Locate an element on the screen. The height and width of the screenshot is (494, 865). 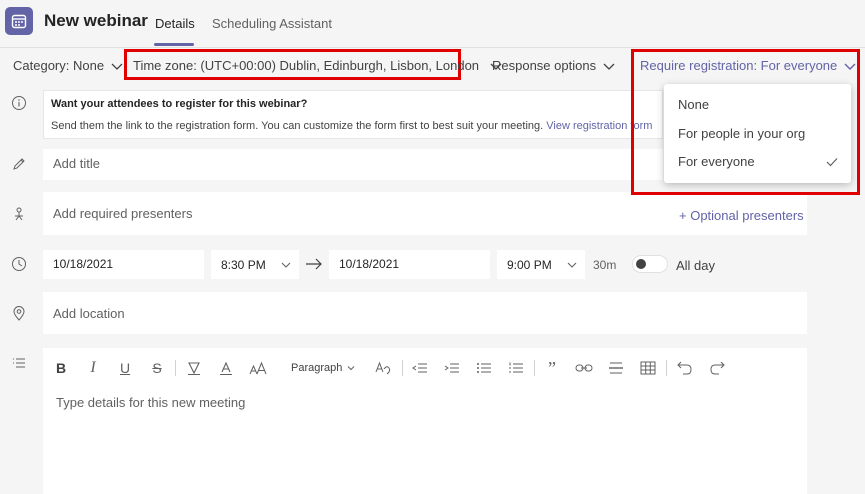
start-date-input: 10/18/2021 is located at coordinates (123, 264).